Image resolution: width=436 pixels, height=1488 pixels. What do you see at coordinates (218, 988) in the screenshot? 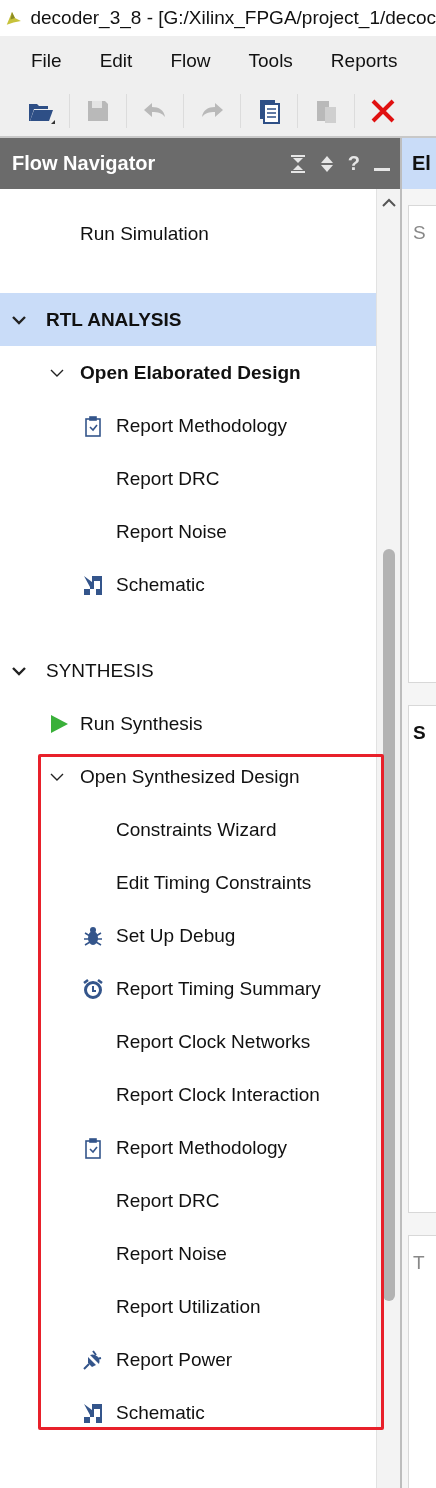
I see `tree-item-label: Report Timing Summary` at bounding box center [218, 988].